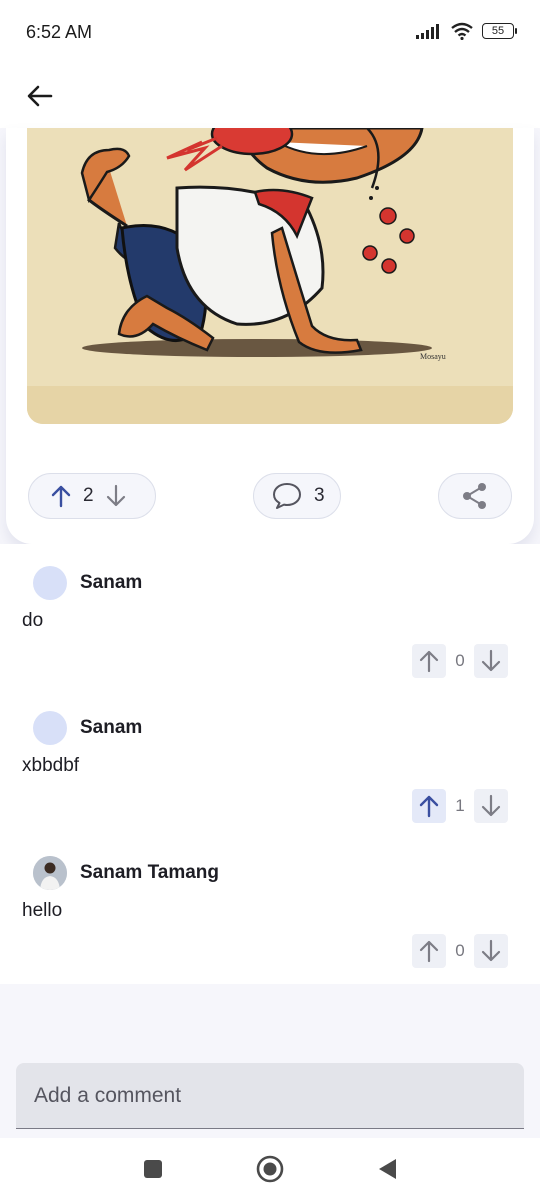 This screenshot has width=540, height=1200. I want to click on comment-item: Sanam Tamang hello 0, so click(270, 906).